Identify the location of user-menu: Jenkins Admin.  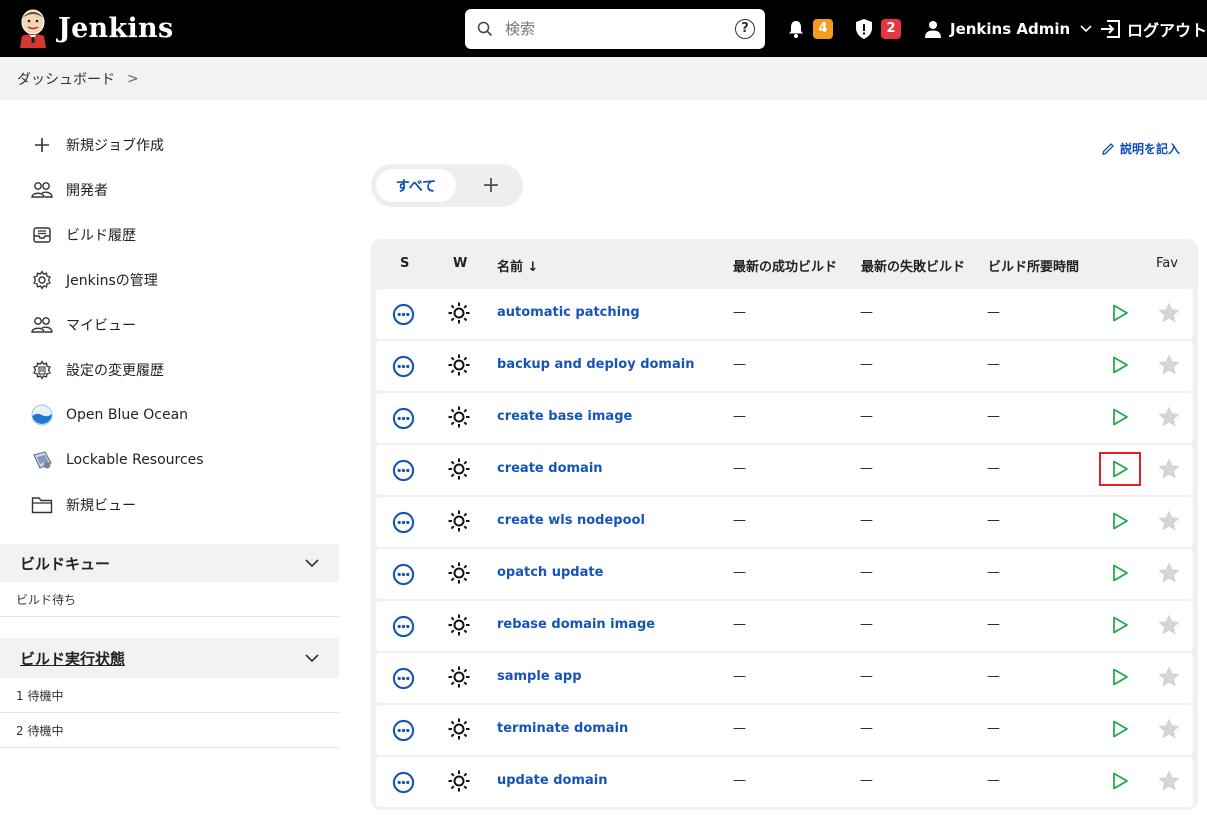
(1008, 28).